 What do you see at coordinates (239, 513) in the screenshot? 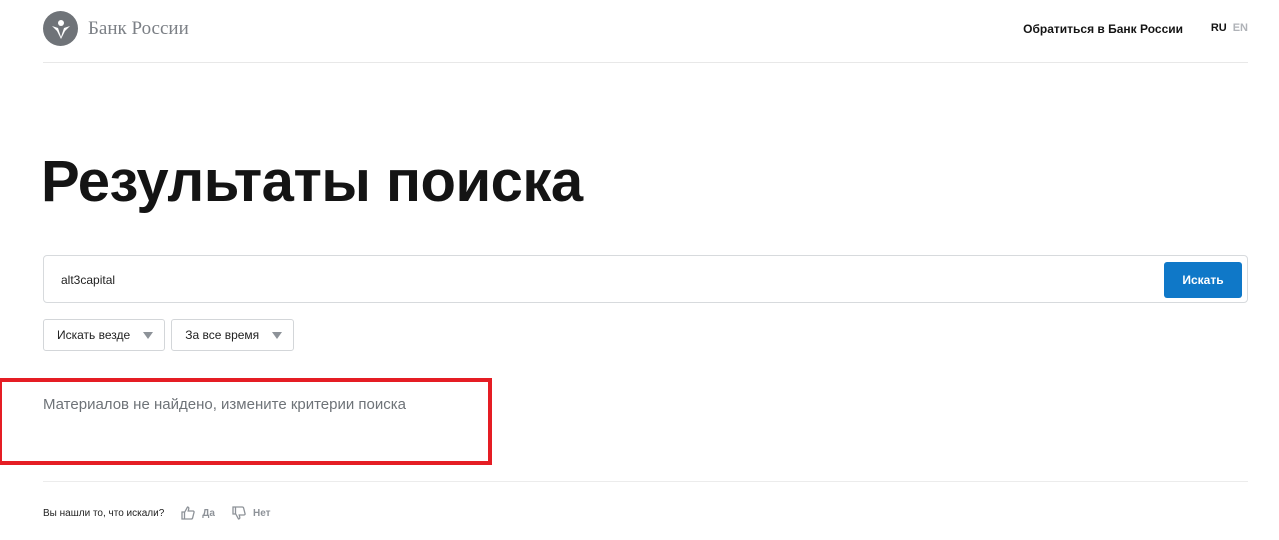
I see `thumbs-down-icon` at bounding box center [239, 513].